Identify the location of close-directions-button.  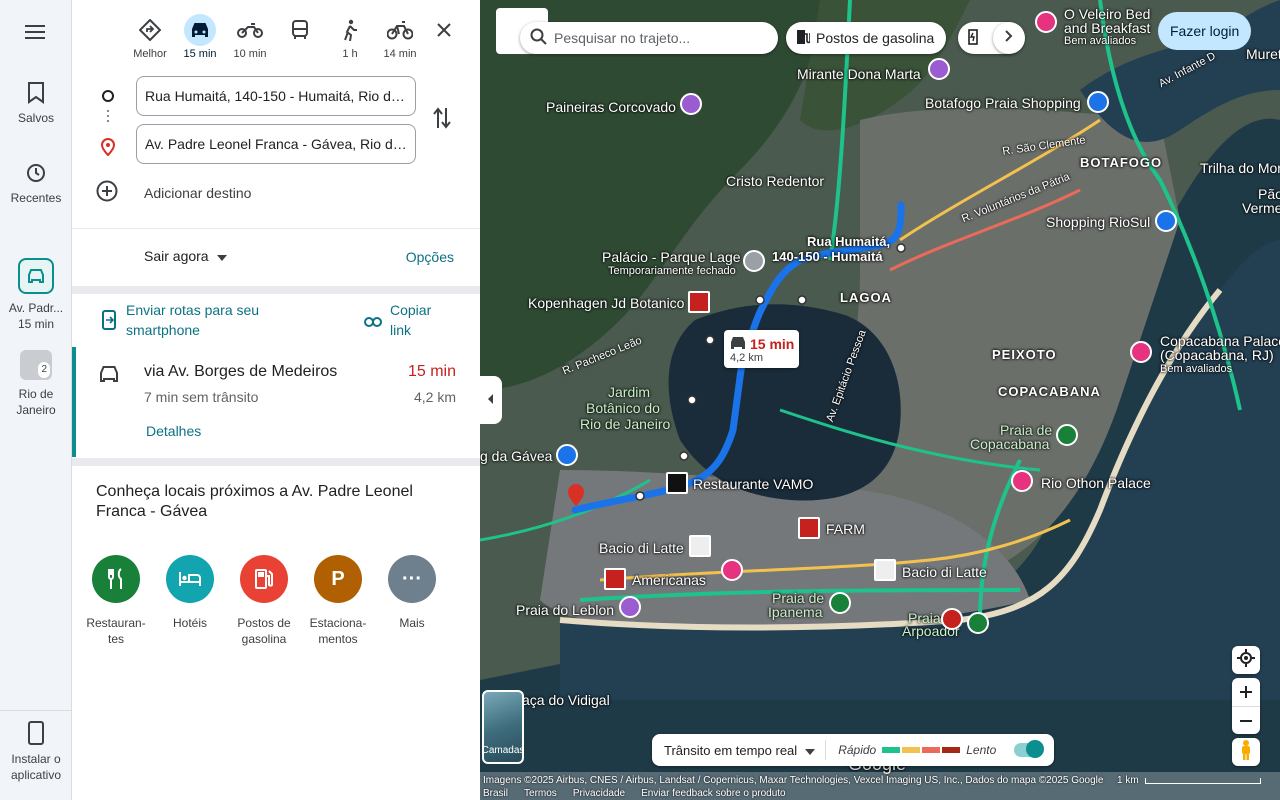
(444, 32).